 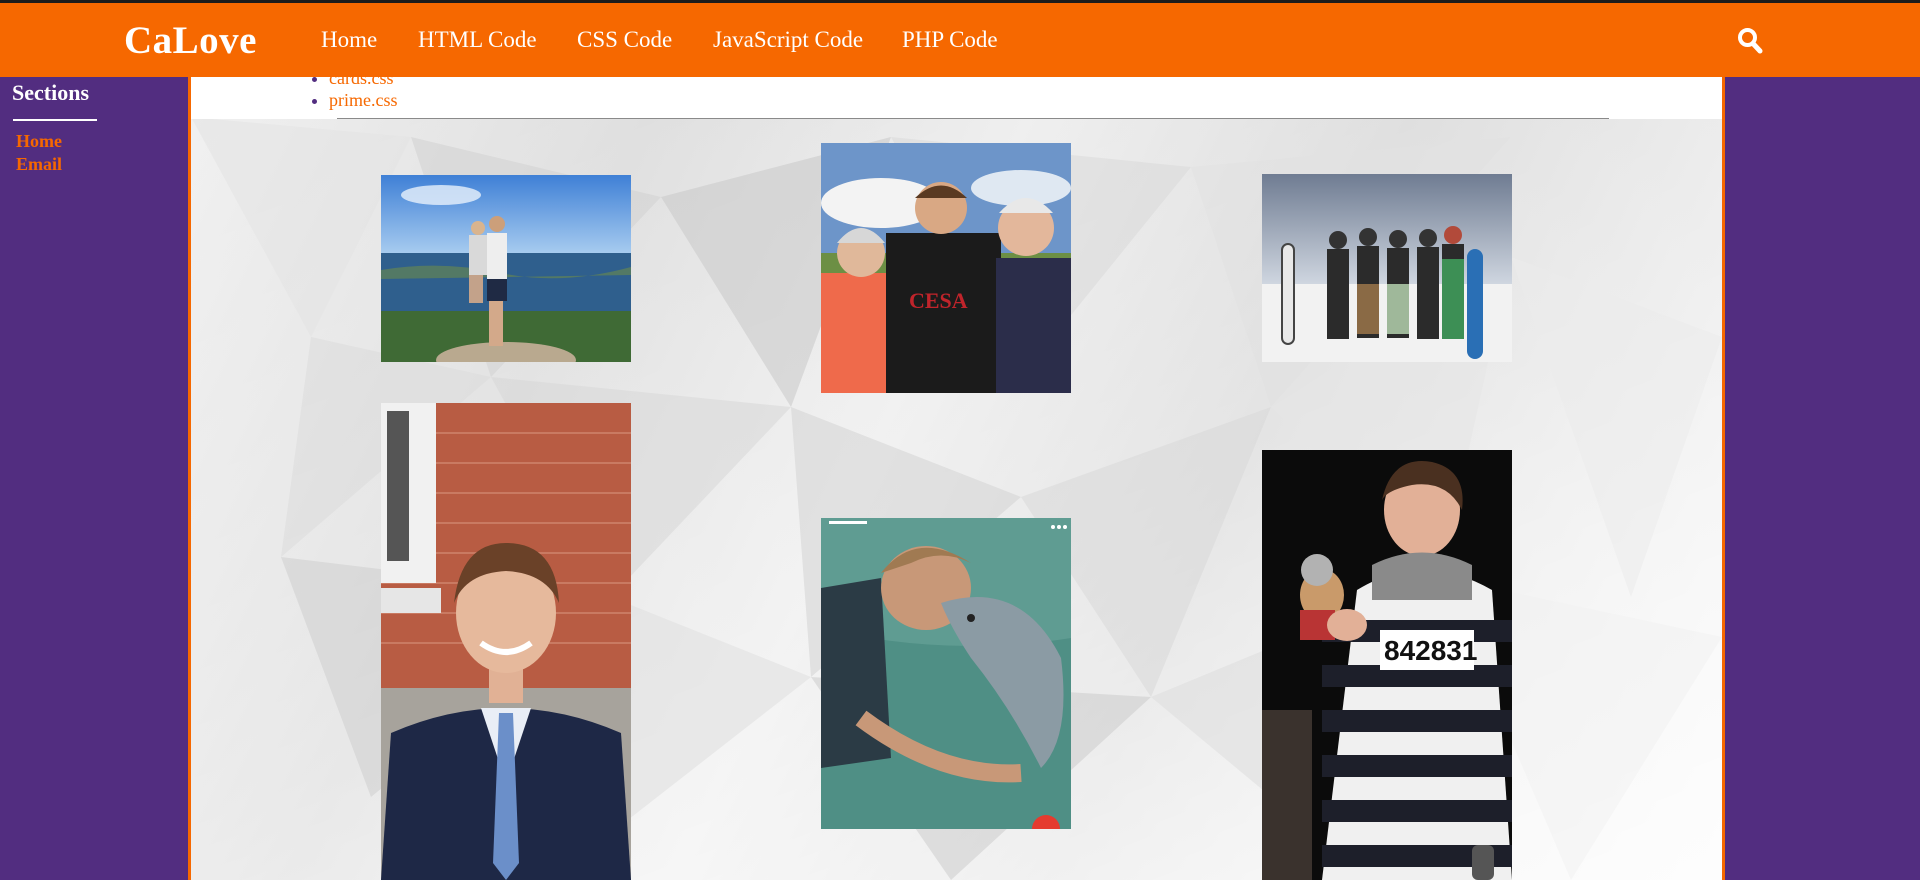 What do you see at coordinates (349, 40) in the screenshot?
I see `nav-home-link: Home` at bounding box center [349, 40].